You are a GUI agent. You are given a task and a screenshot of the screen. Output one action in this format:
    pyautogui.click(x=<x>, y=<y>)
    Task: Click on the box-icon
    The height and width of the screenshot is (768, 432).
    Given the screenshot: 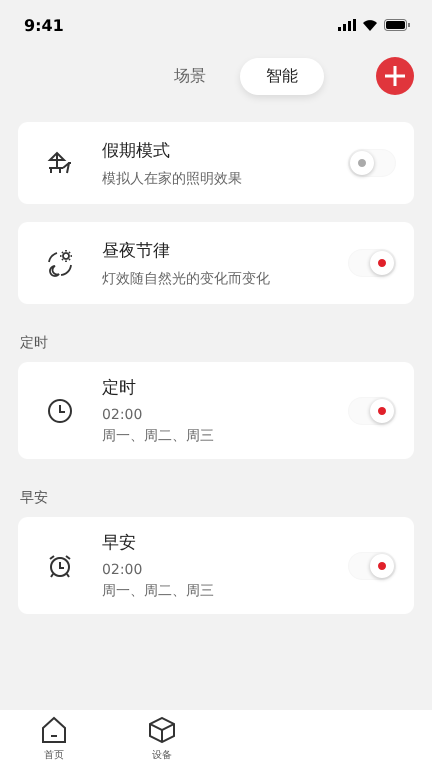 What is the action you would take?
    pyautogui.click(x=162, y=730)
    